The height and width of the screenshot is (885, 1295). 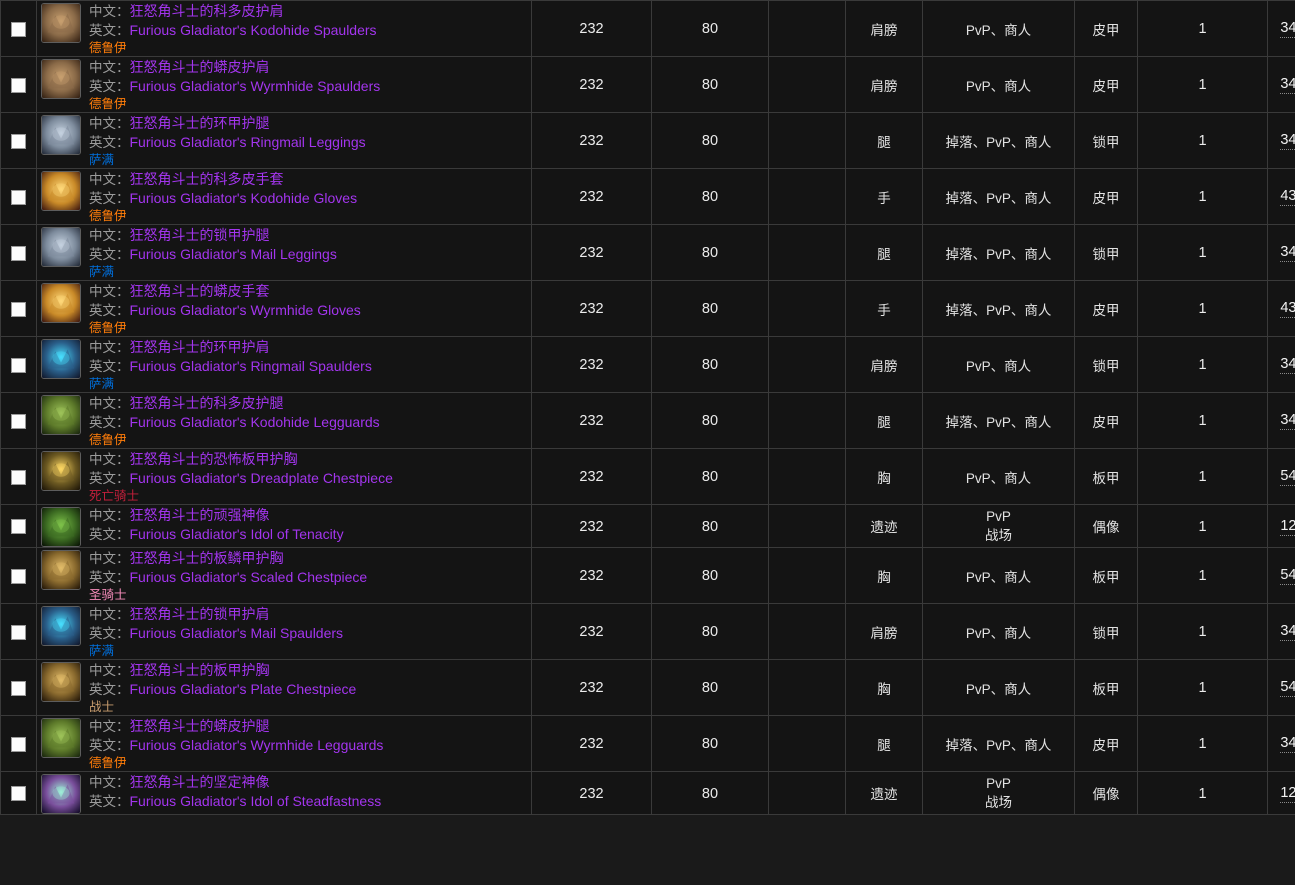 I want to click on item-name-cn: 狂怒角斗士的板甲护胸, so click(x=200, y=670).